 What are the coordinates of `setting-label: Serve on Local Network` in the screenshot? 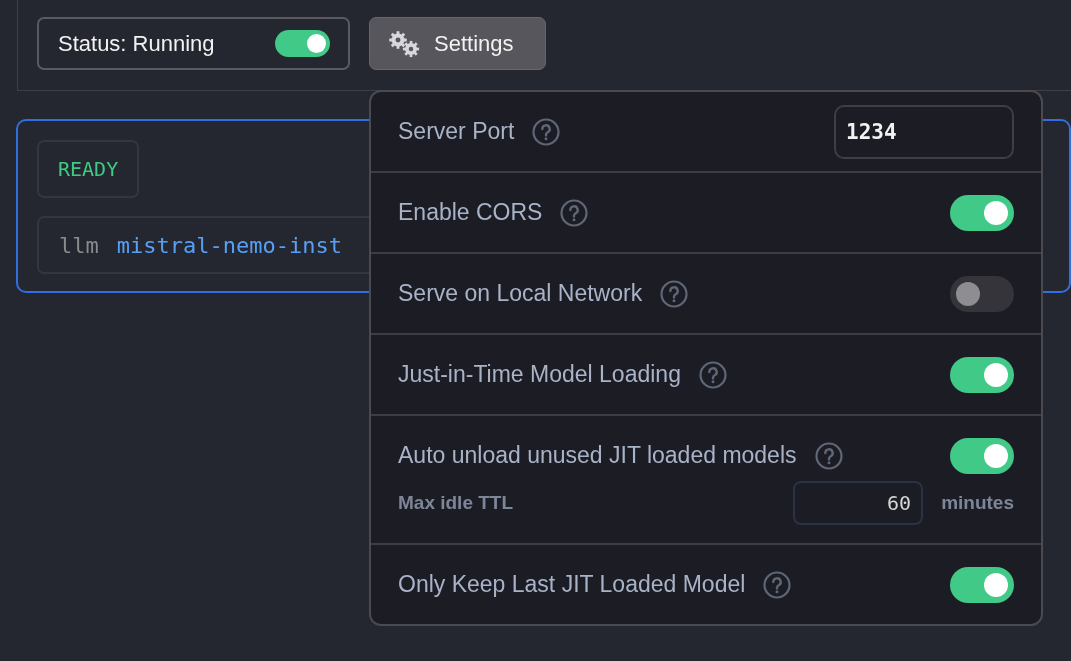 It's located at (520, 294).